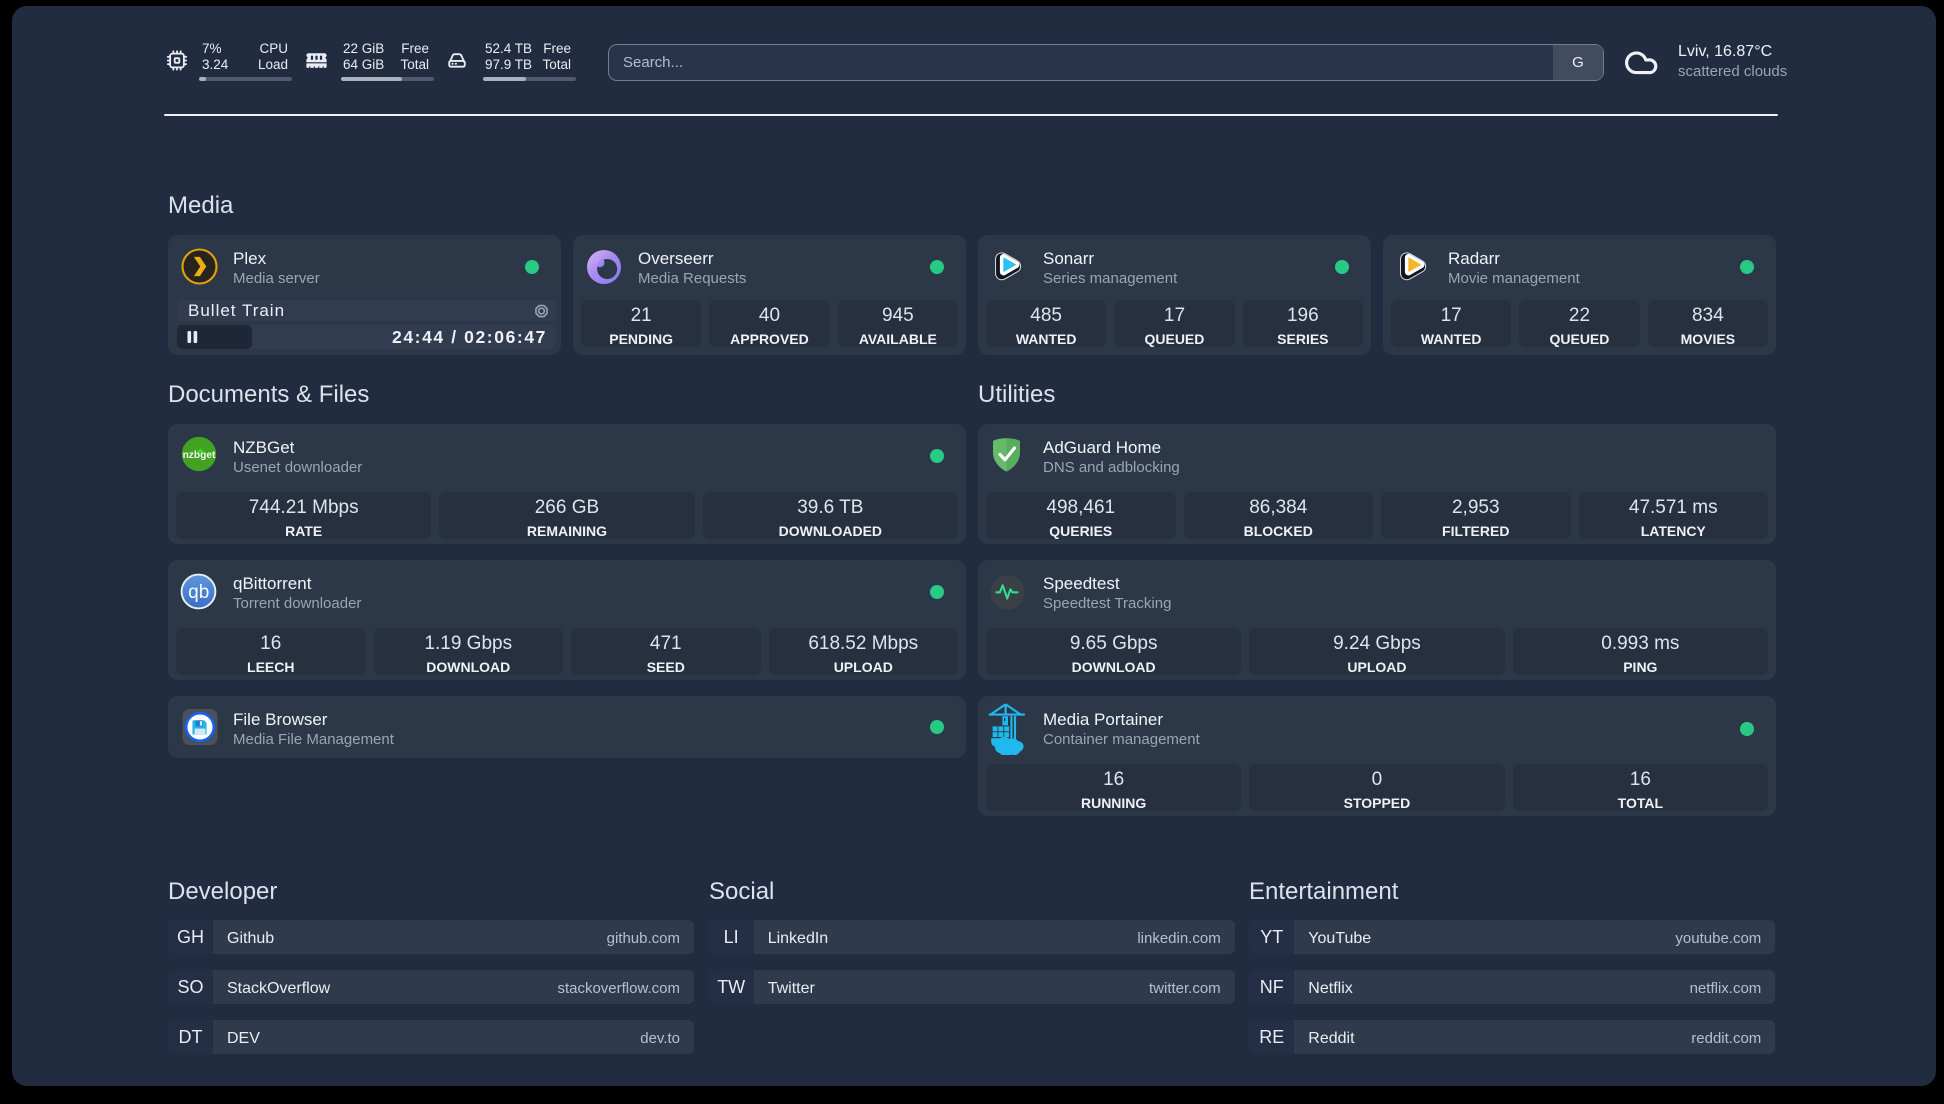 This screenshot has height=1104, width=1944. Describe the element at coordinates (199, 455) in the screenshot. I see `svg-text: nzbget` at that location.